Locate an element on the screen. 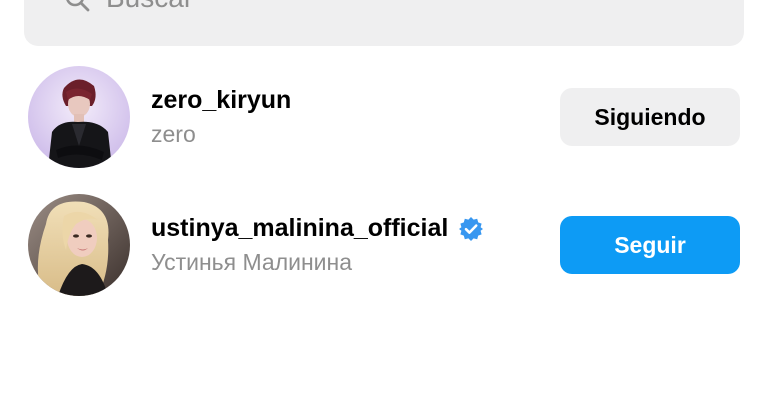 The width and height of the screenshot is (768, 406). full-name: Устинья Малинина is located at coordinates (252, 262).